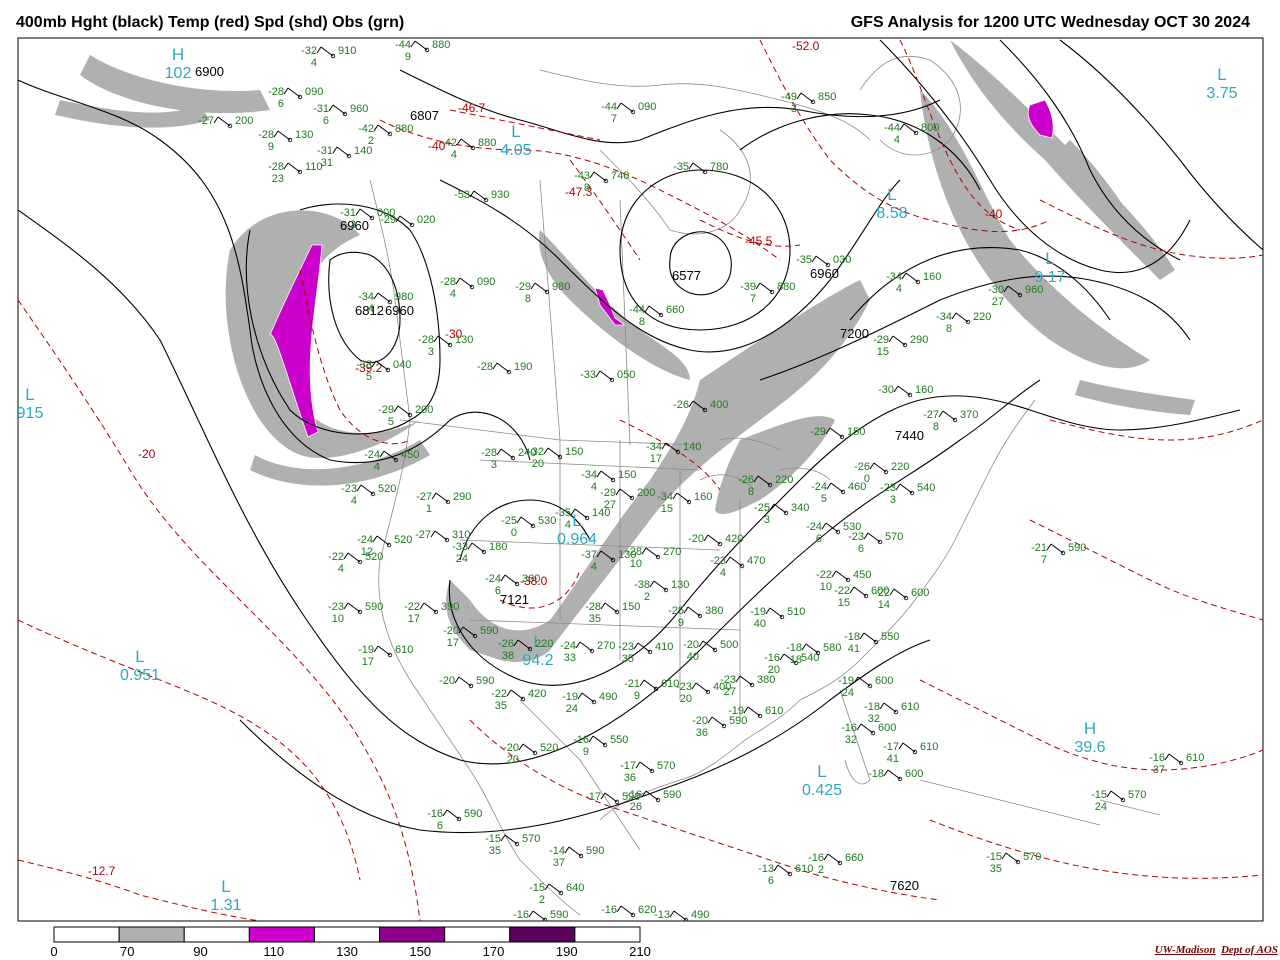 The image size is (1280, 960). Describe the element at coordinates (140, 675) in the screenshot. I see `center-value: 0.951` at that location.